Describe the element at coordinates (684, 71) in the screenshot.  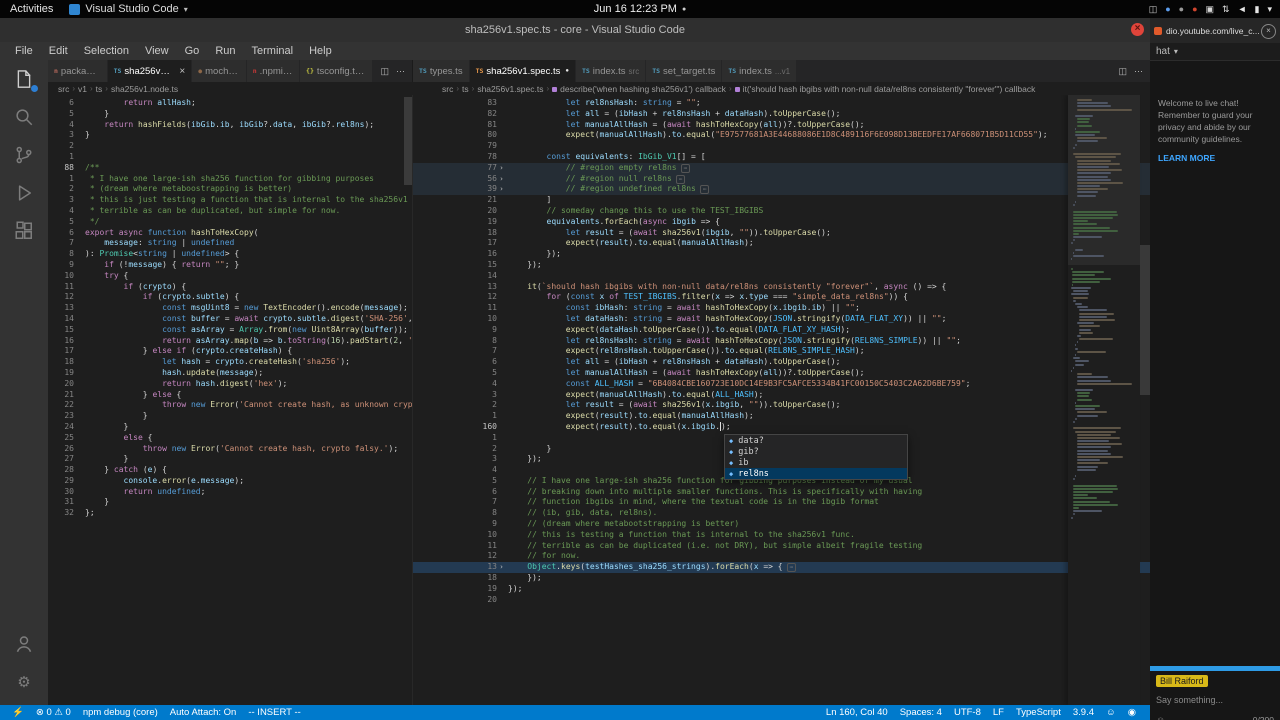
I see `tab-set_target.ts: TS set_target.ts` at that location.